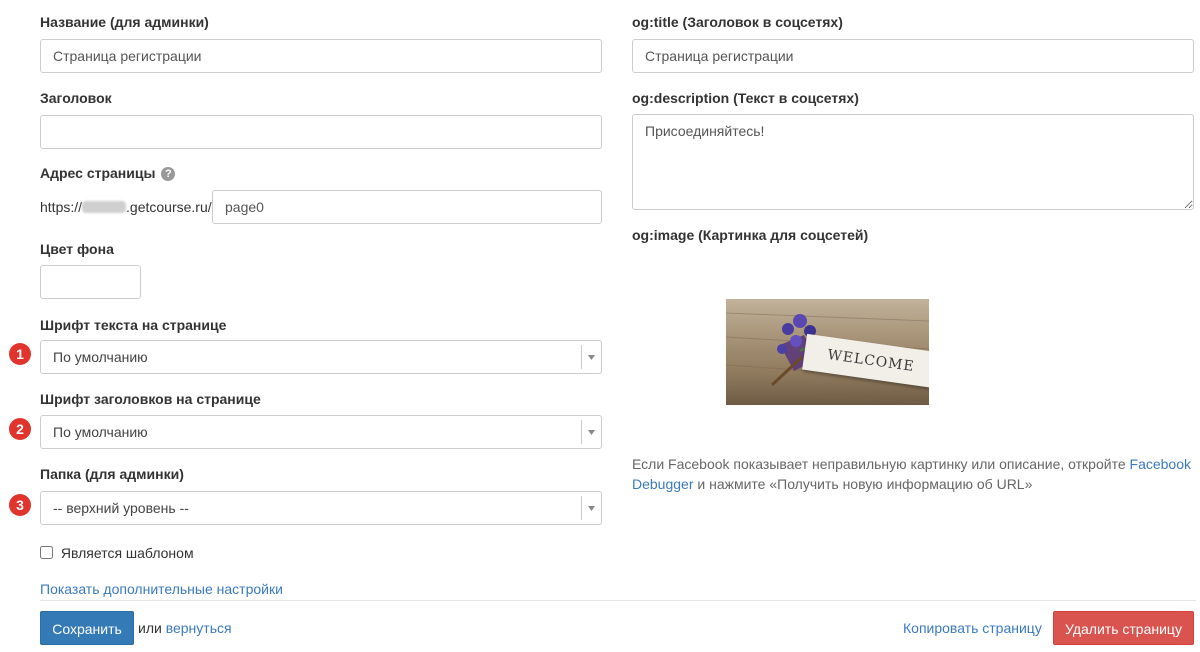 This screenshot has height=652, width=1200. Describe the element at coordinates (321, 508) in the screenshot. I see `folder-select: -- верхний уровень --` at that location.